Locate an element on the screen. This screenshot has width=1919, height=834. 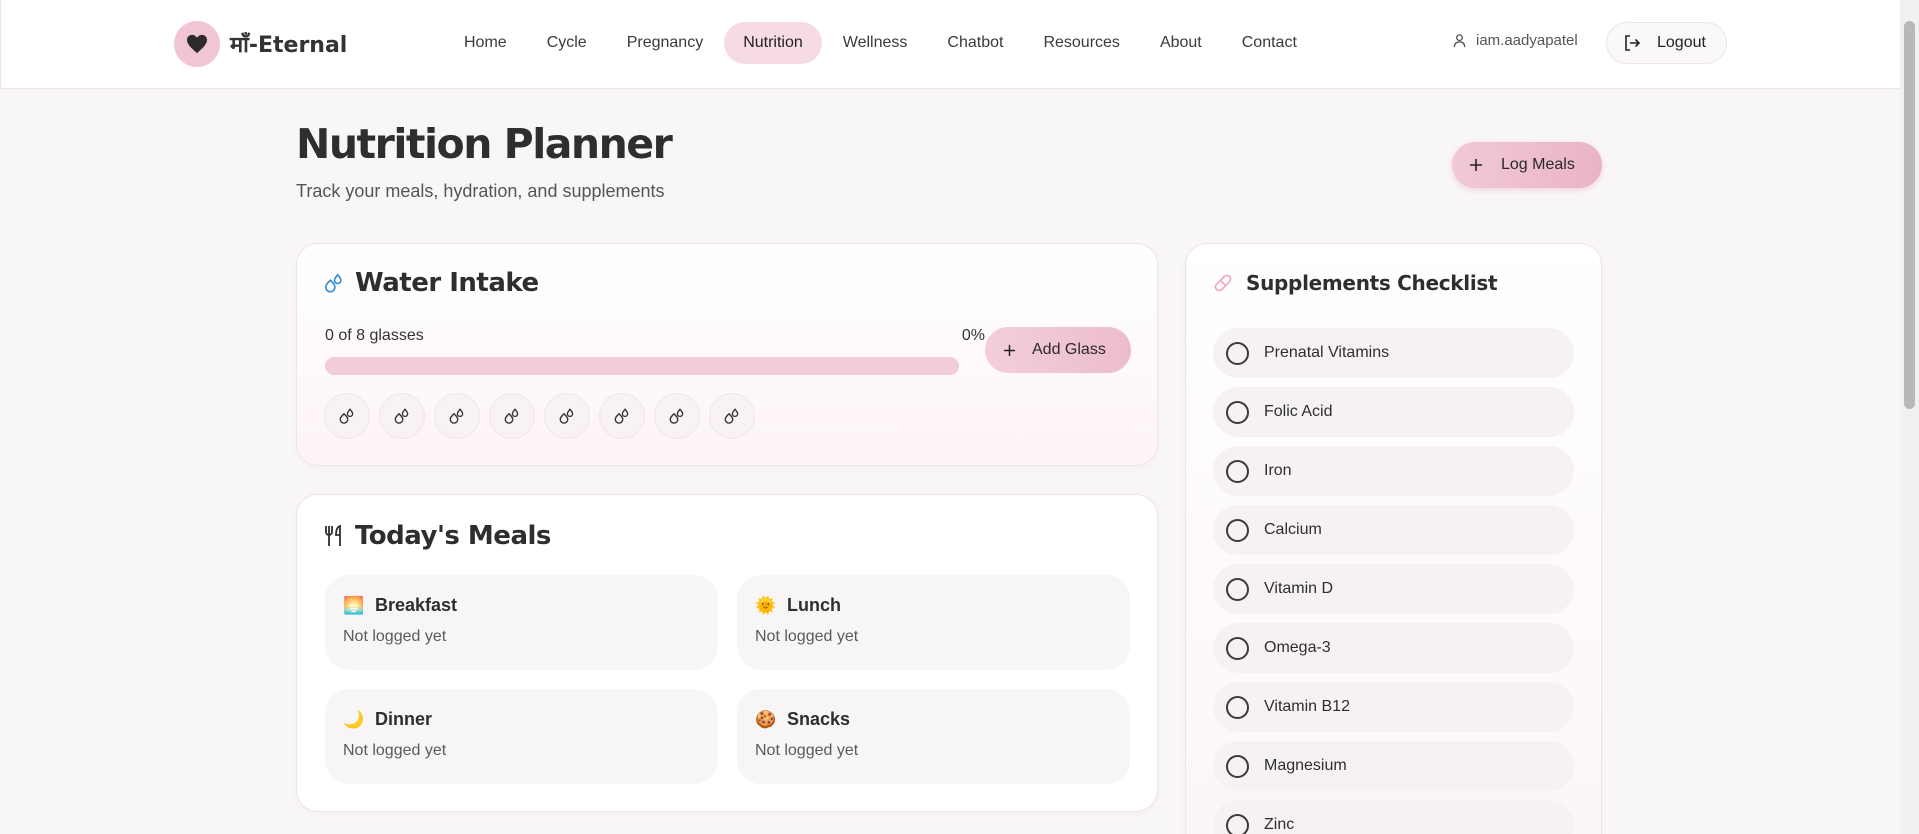
supplement-item: Iron is located at coordinates (1393, 471).